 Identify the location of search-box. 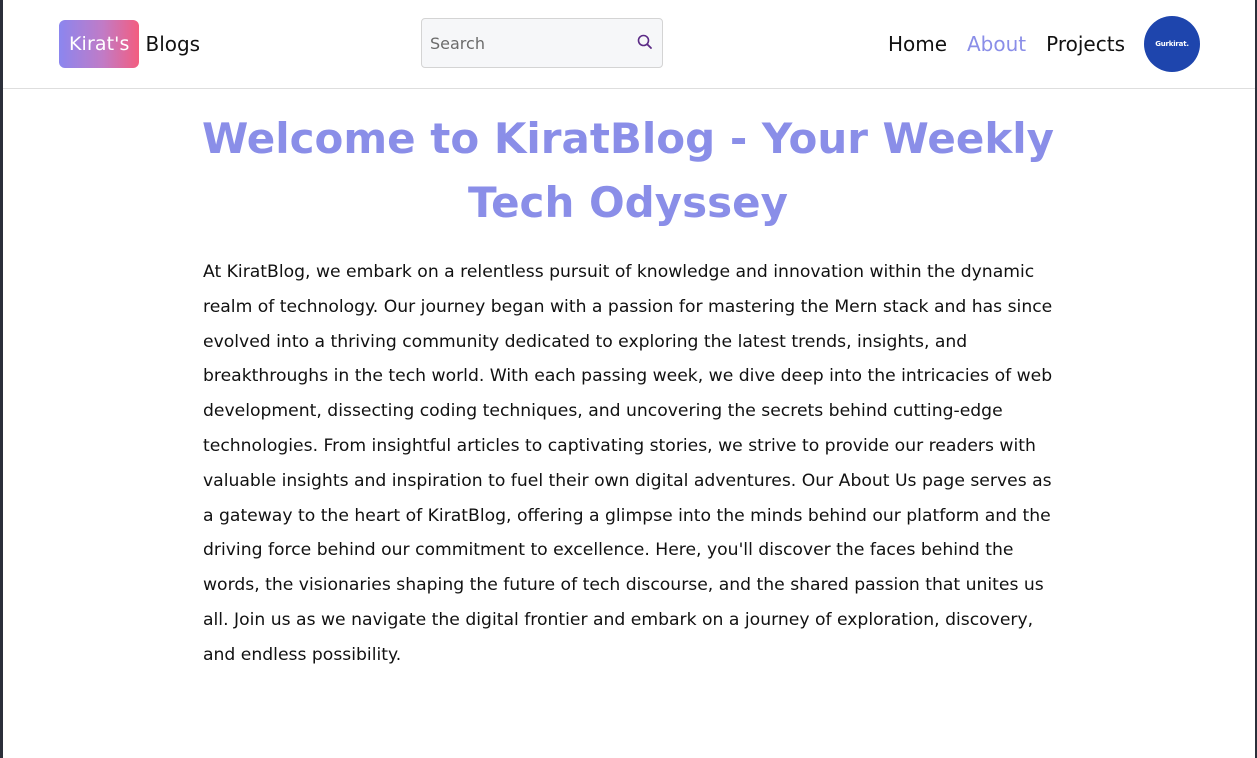
(542, 43).